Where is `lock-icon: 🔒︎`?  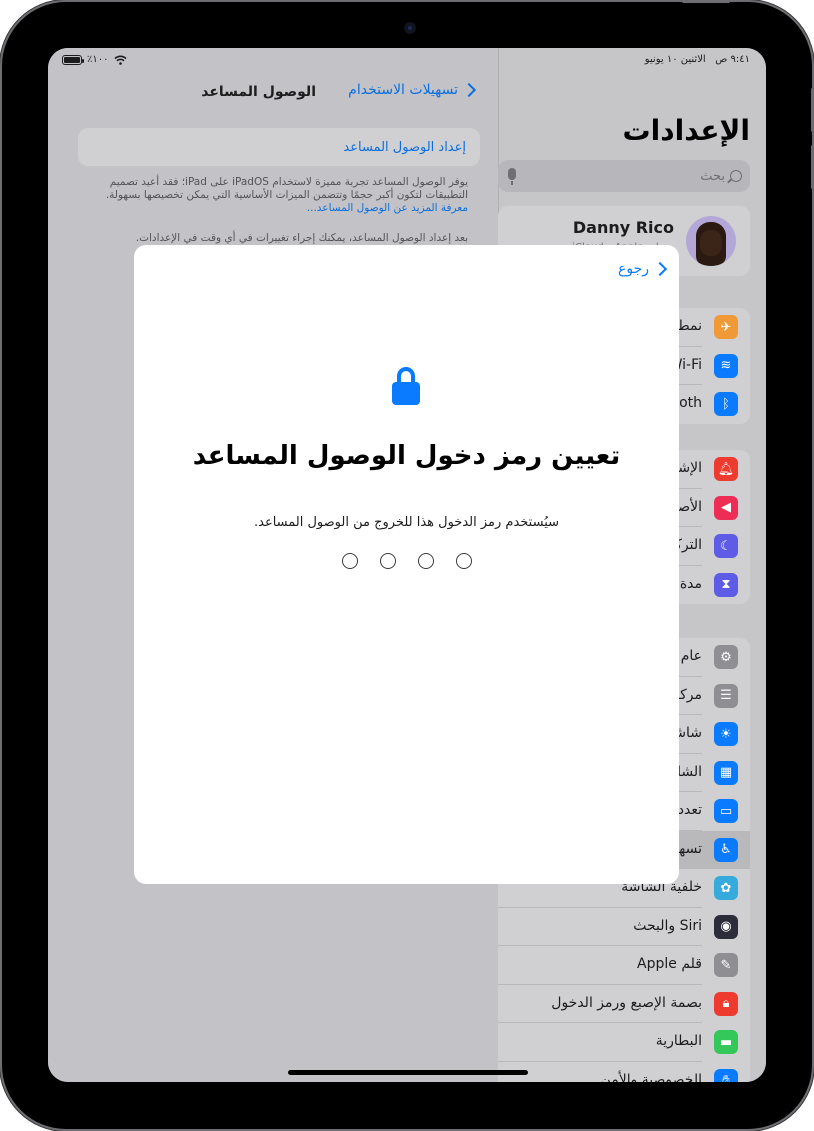
lock-icon: 🔒︎ is located at coordinates (726, 1003).